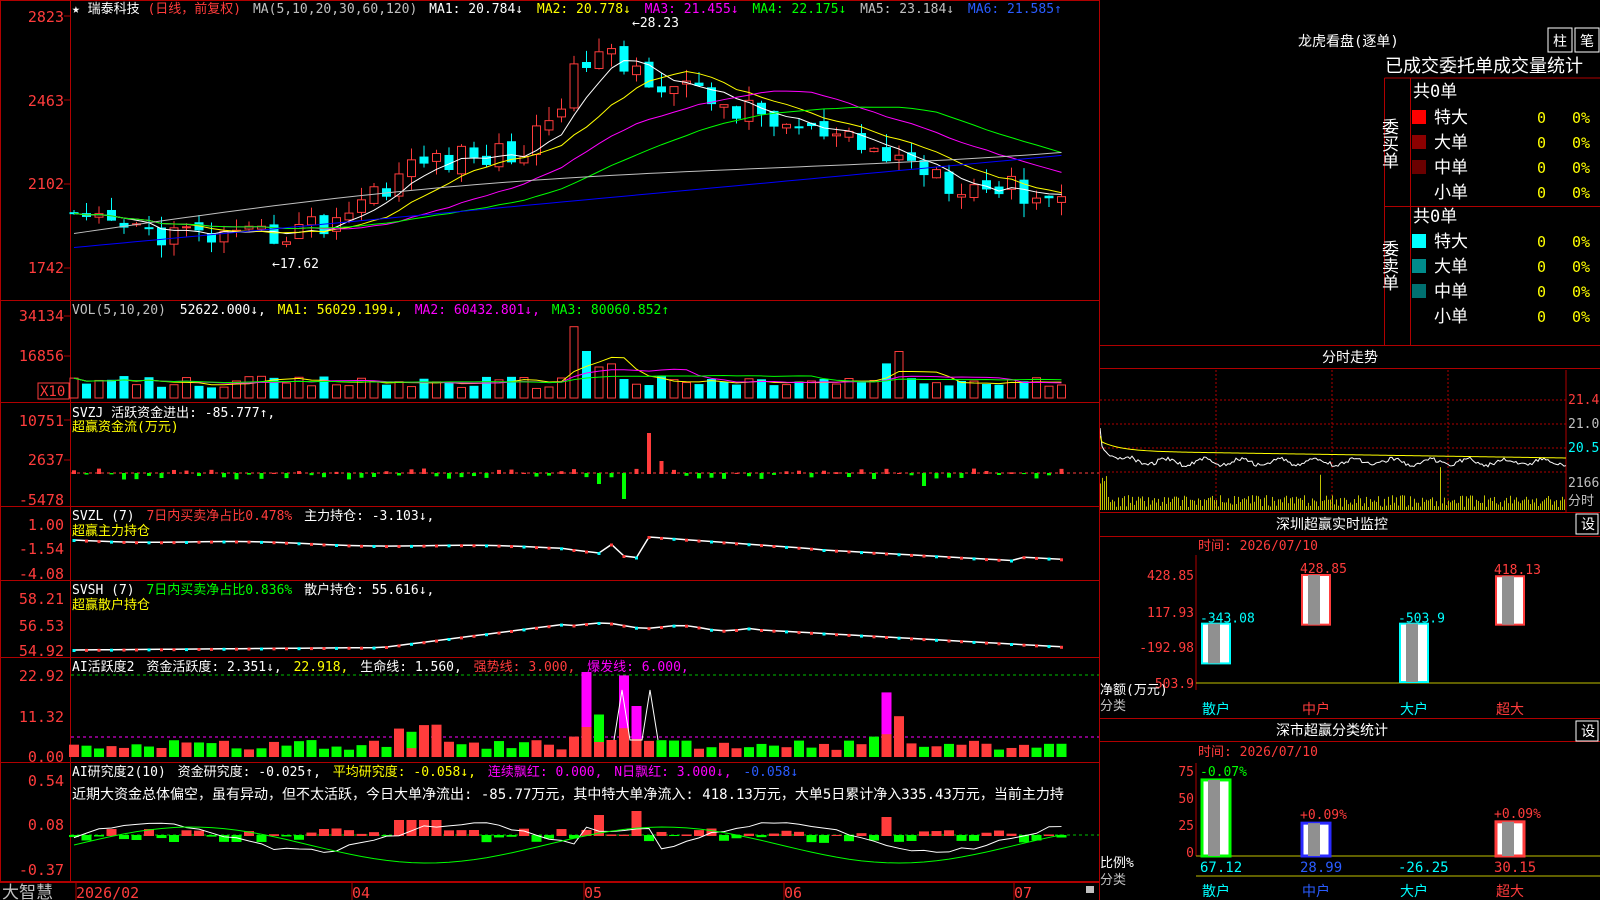  Describe the element at coordinates (1186, 826) in the screenshot. I see `classify-ytick-2: 25` at that location.